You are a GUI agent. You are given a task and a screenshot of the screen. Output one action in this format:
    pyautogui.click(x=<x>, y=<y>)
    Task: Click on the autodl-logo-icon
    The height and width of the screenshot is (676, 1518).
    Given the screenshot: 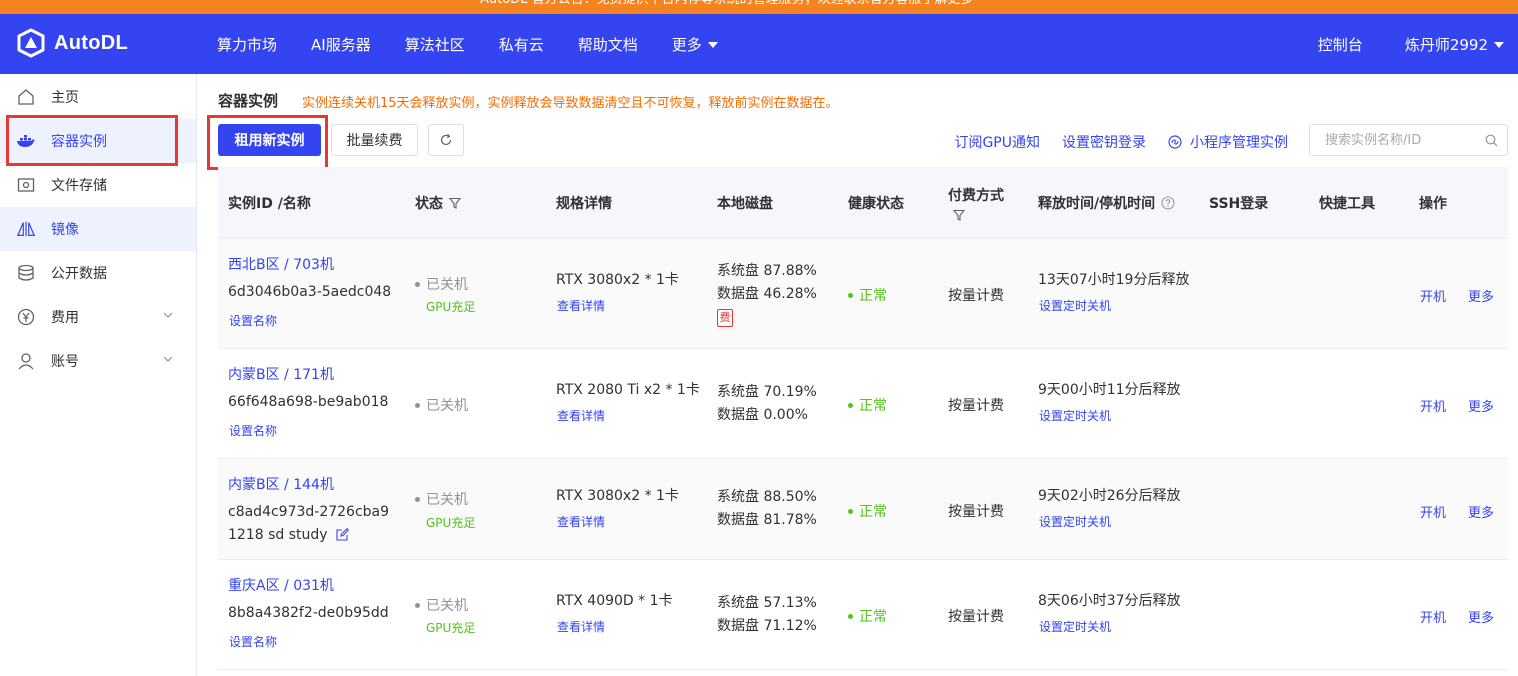 What is the action you would take?
    pyautogui.click(x=31, y=43)
    